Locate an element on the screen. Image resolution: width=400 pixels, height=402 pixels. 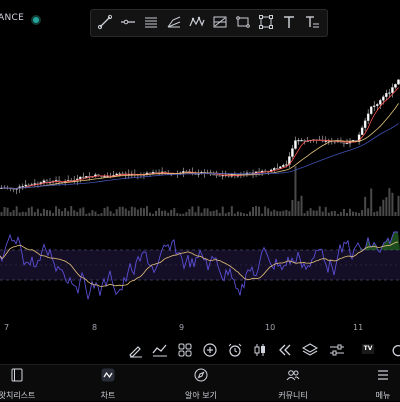
rewind-icon is located at coordinates (285, 350).